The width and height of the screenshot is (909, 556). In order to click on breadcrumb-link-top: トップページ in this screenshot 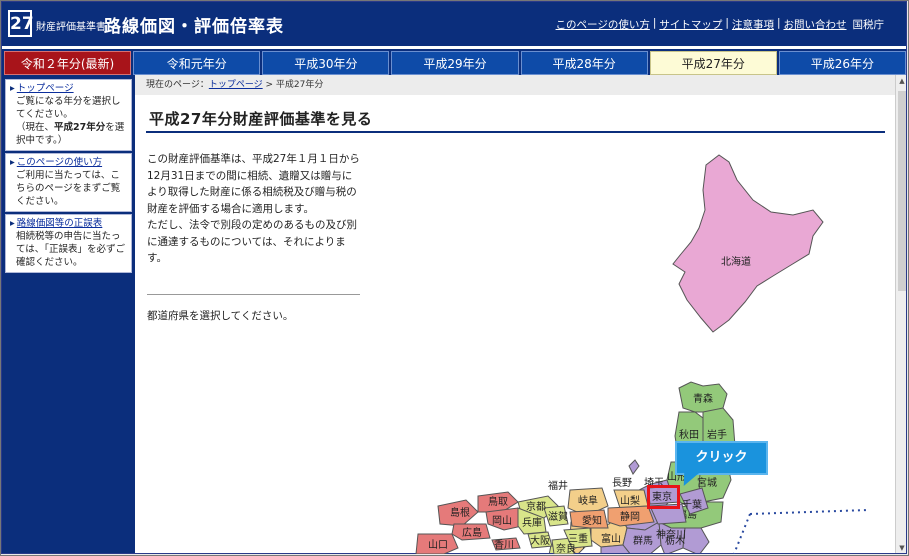, I will do `click(236, 85)`.